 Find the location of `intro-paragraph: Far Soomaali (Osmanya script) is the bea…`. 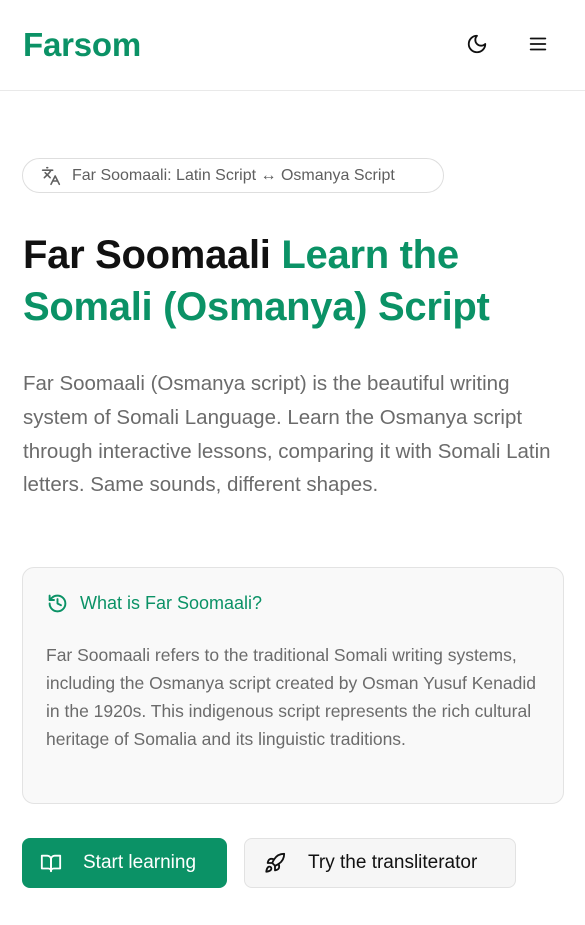

intro-paragraph: Far Soomaali (Osmanya script) is the bea… is located at coordinates (287, 434).